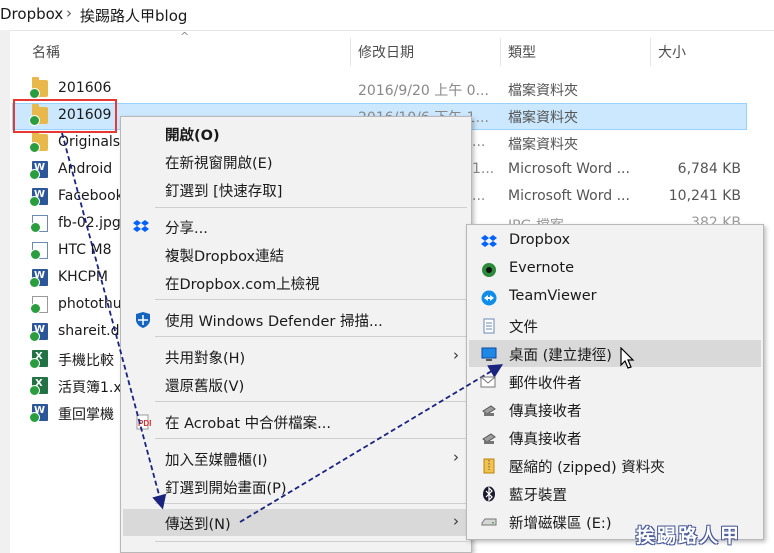  Describe the element at coordinates (65, 116) in the screenshot. I see `highlight-annotation-box` at that location.